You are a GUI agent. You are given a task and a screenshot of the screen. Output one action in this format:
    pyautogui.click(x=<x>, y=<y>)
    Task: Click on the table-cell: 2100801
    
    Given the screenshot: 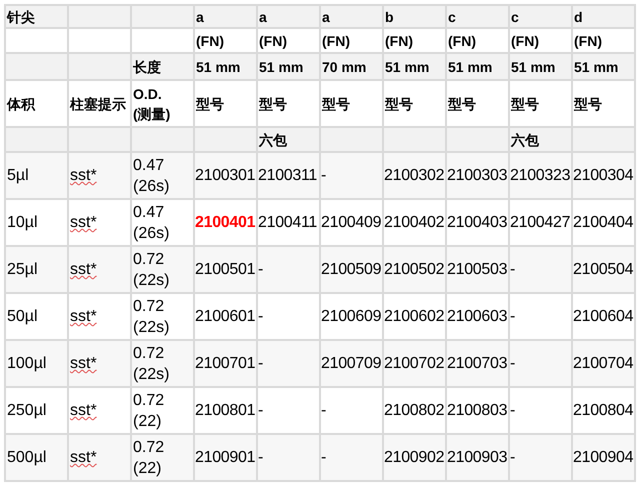 What is the action you would take?
    pyautogui.click(x=225, y=410)
    